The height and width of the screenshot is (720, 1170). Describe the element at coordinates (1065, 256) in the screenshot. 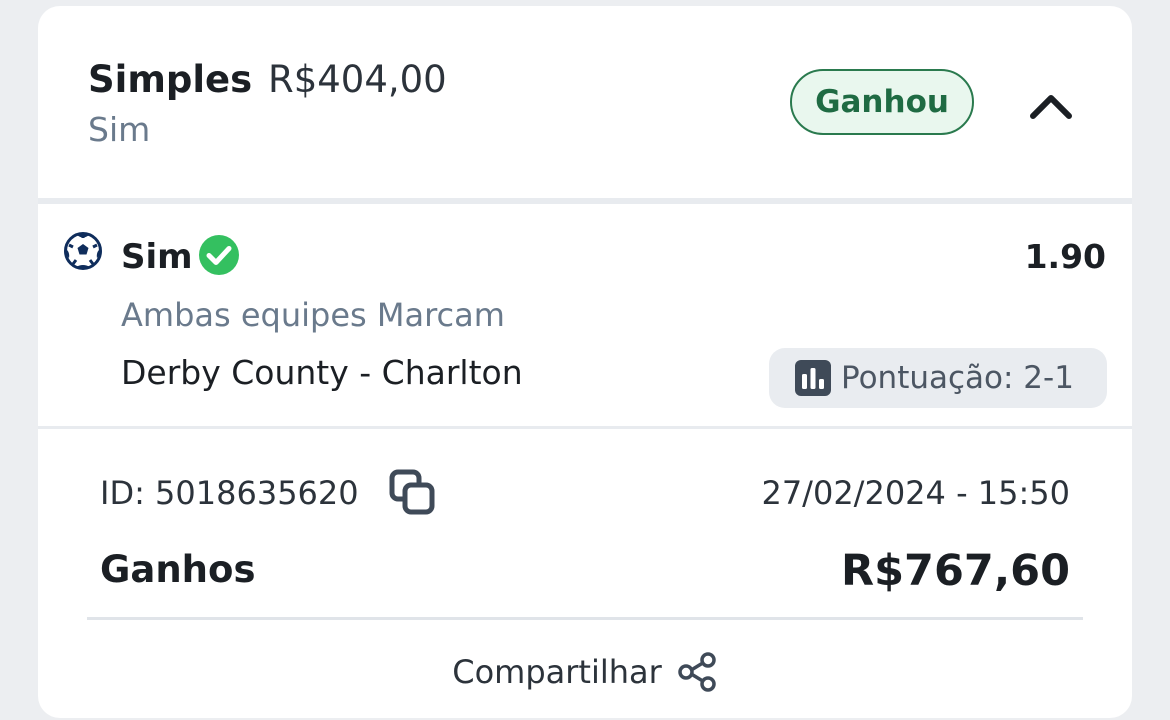

I see `odds-value: 1.90` at that location.